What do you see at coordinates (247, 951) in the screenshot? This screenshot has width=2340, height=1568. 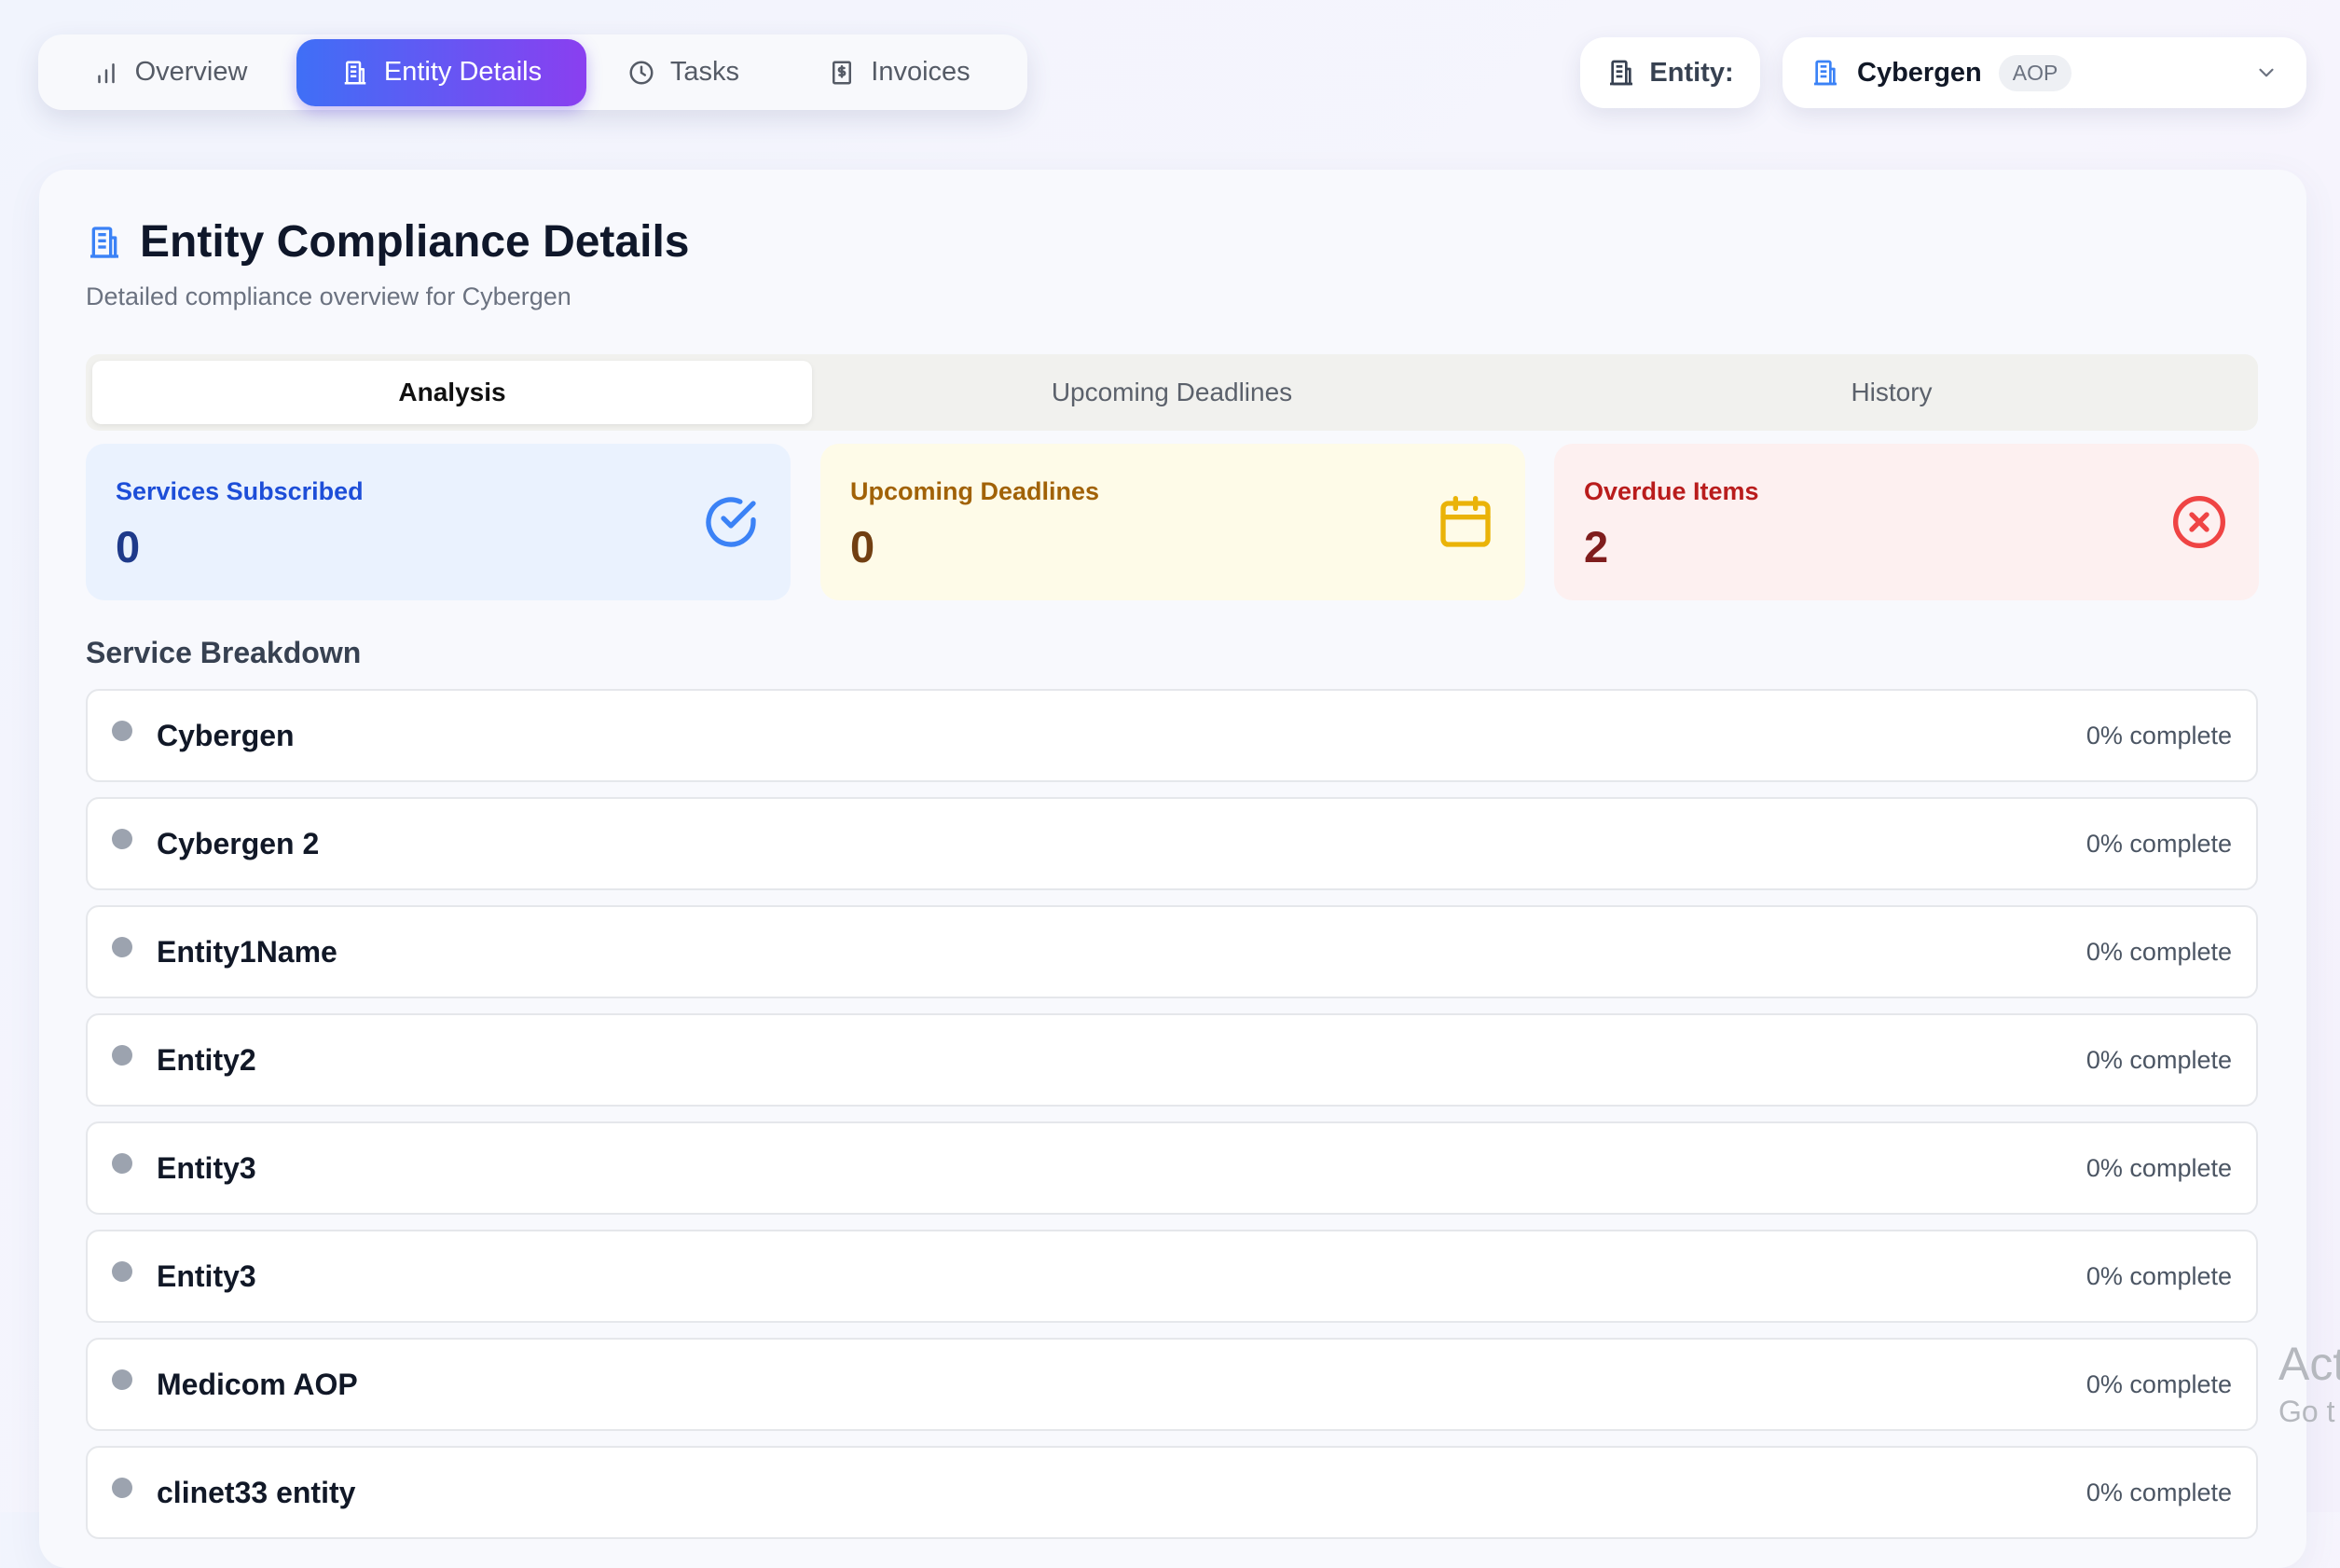 I see `service-name: Entity1Name` at bounding box center [247, 951].